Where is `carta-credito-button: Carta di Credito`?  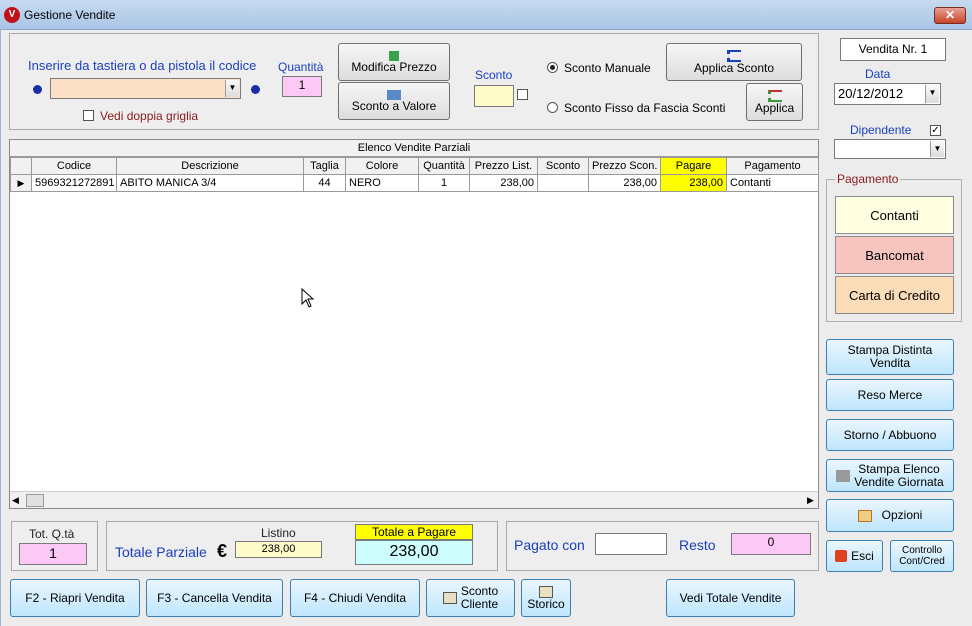 carta-credito-button: Carta di Credito is located at coordinates (894, 295).